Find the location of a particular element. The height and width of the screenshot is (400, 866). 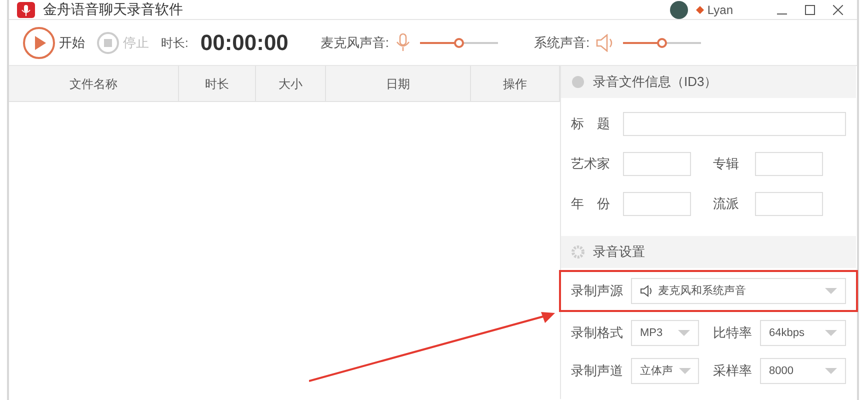

column-header: 大小 is located at coordinates (291, 83).